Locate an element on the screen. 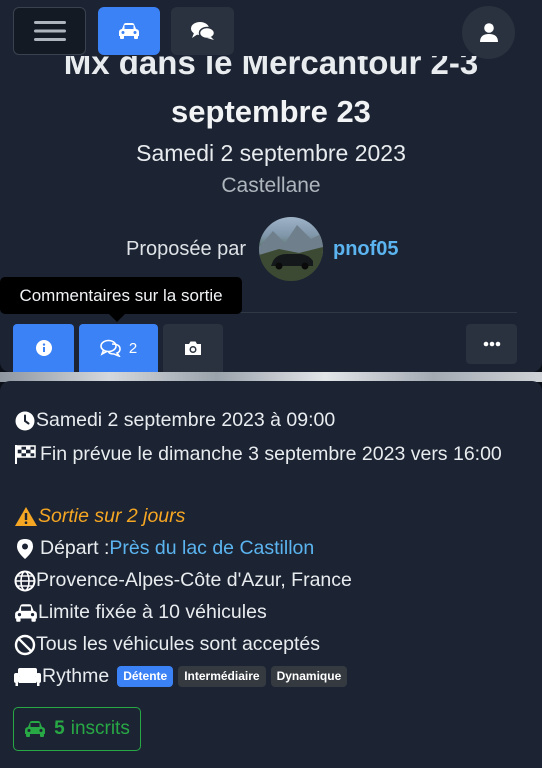  event-title-line1: Mx dans le Mercantour 2-3 is located at coordinates (271, 67).